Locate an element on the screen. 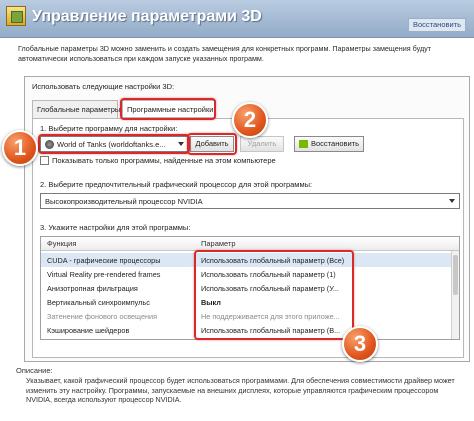 The image size is (474, 421). highlight-program-select is located at coordinates (114, 144).